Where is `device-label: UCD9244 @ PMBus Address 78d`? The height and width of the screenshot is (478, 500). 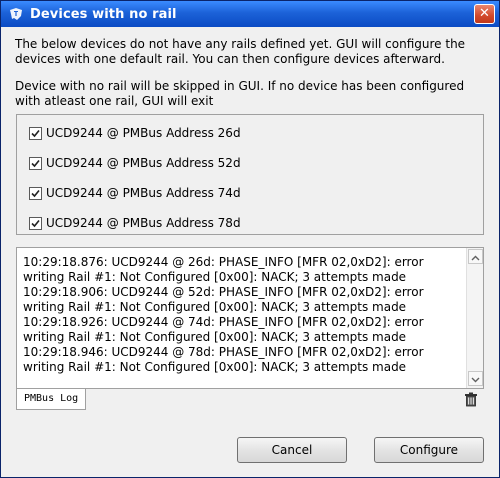
device-label: UCD9244 @ PMBus Address 78d is located at coordinates (143, 223).